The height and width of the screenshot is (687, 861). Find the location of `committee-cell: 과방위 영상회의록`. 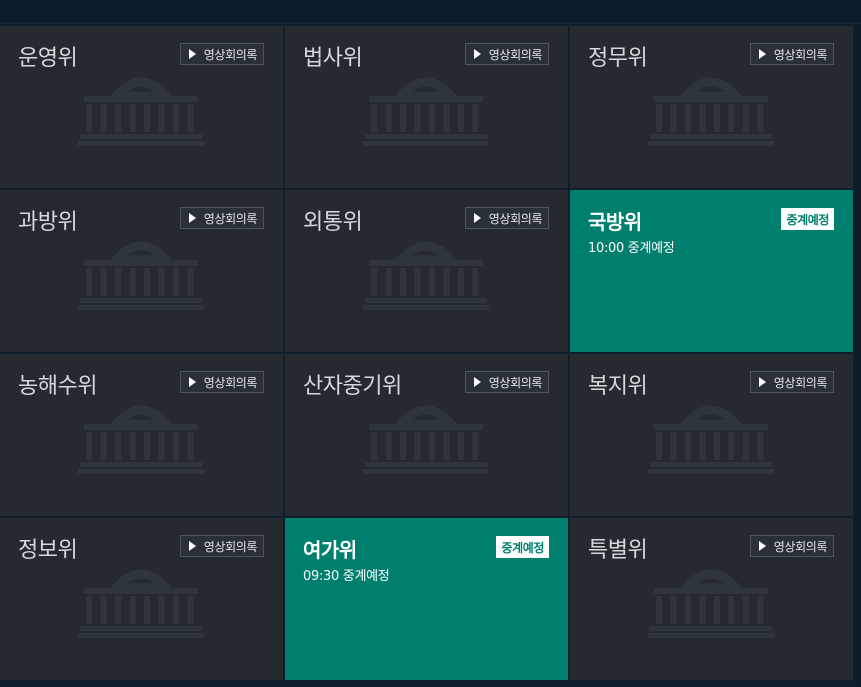

committee-cell: 과방위 영상회의록 is located at coordinates (141, 271).